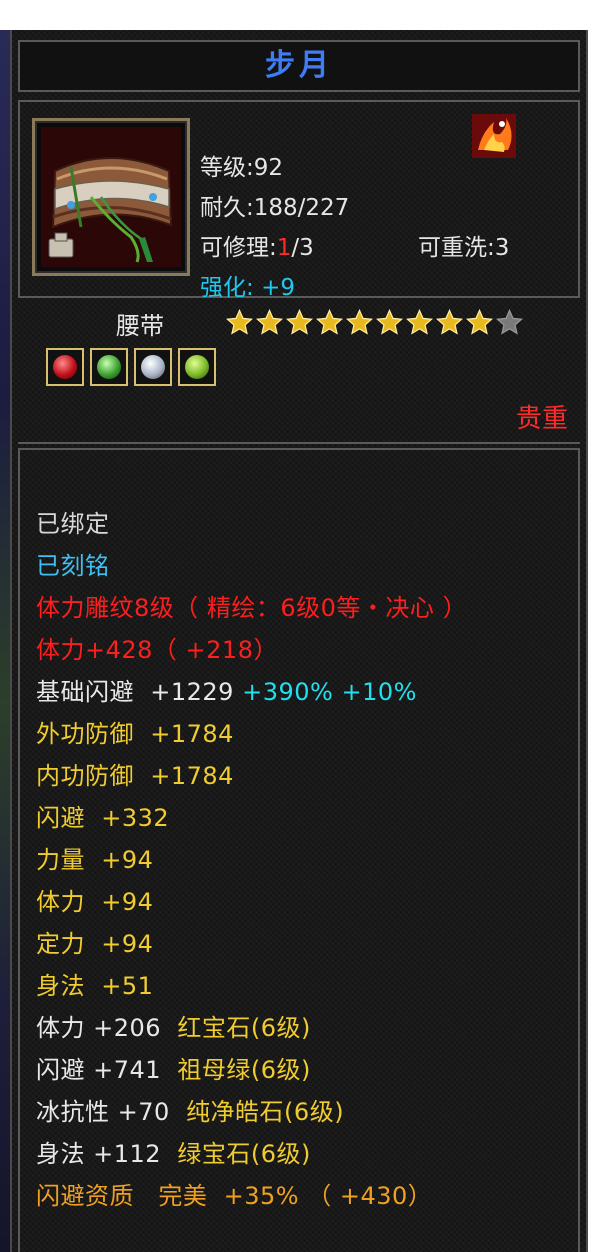 This screenshot has width=600, height=1252. I want to click on base-dodge-pct1: +390%, so click(288, 692).